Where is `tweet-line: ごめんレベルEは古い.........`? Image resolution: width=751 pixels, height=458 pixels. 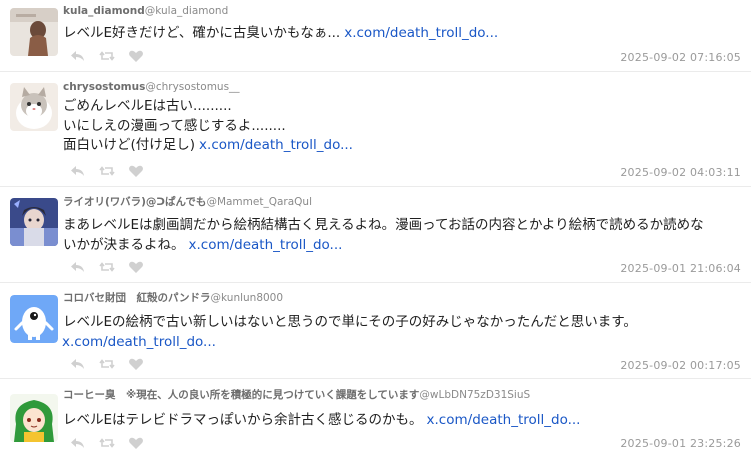 tweet-line: ごめんレベルEは古い......... is located at coordinates (147, 106).